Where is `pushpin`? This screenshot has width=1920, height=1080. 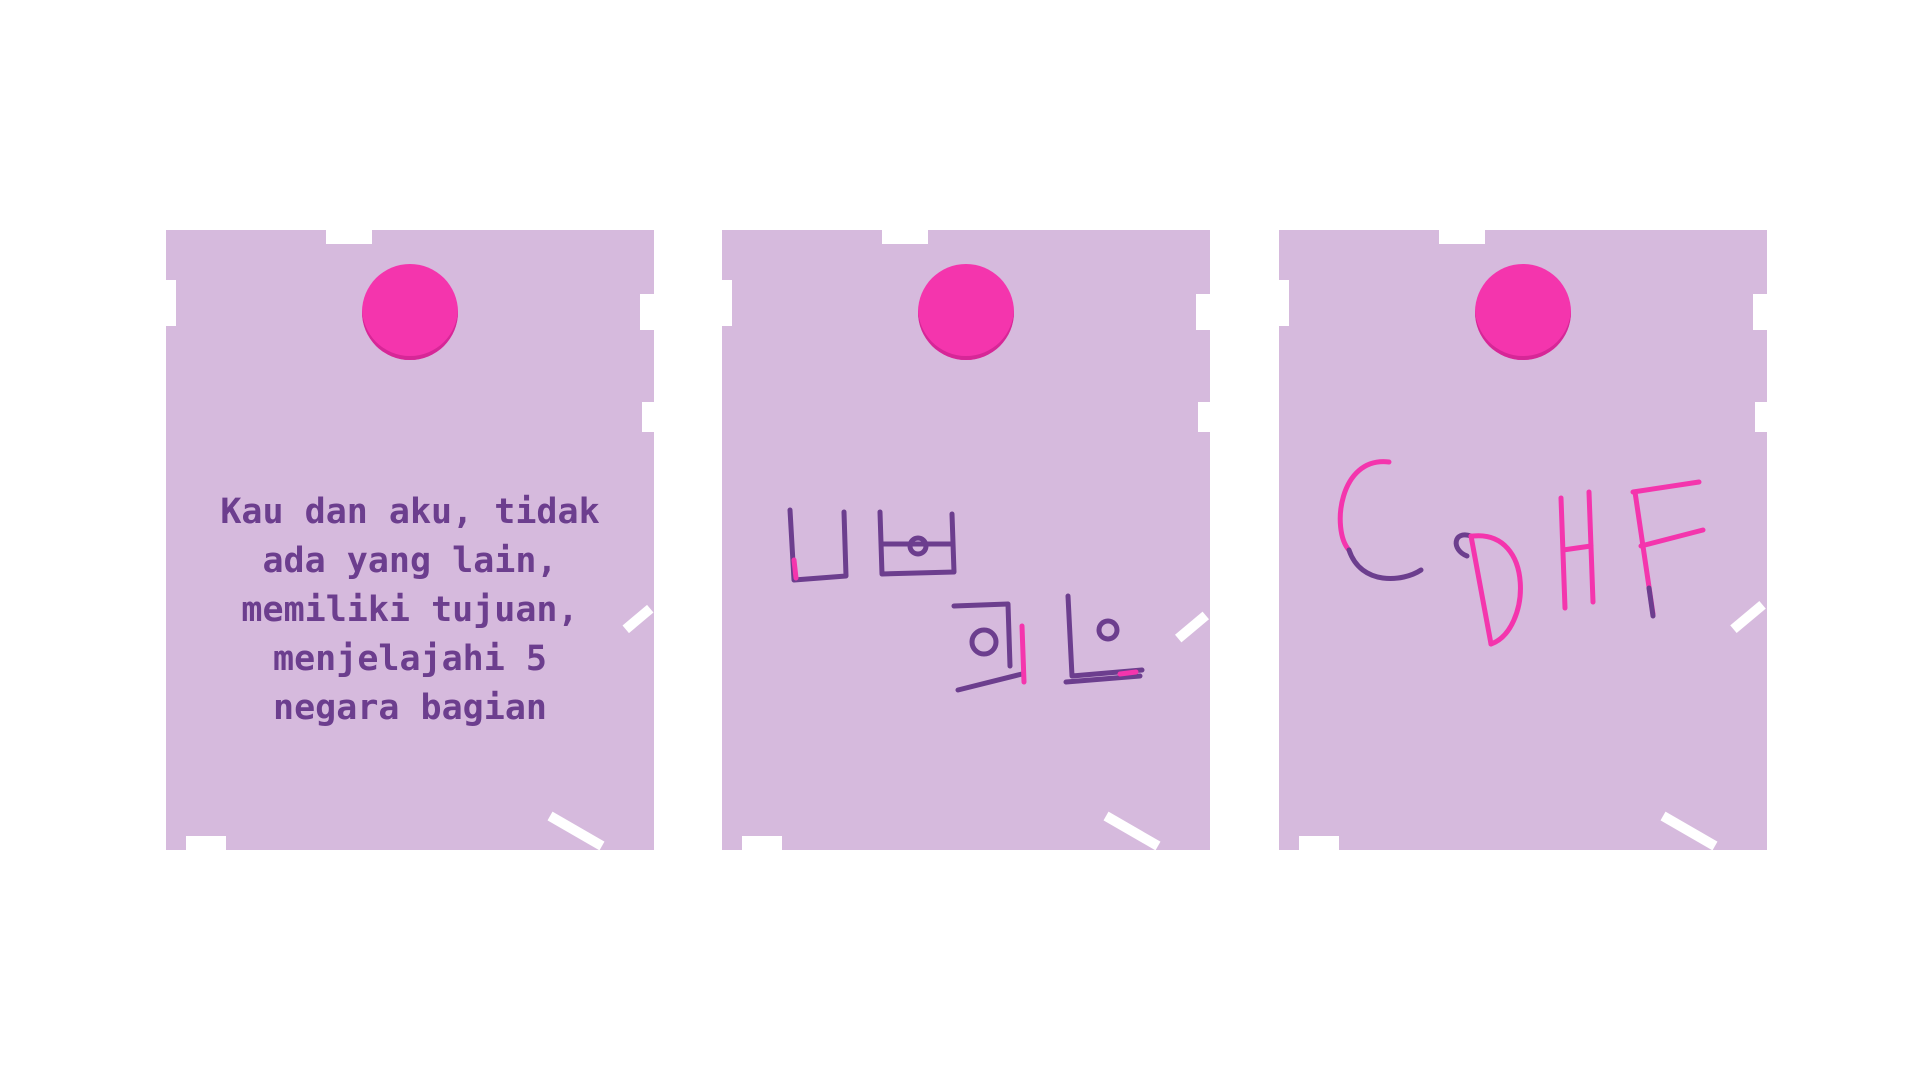 pushpin is located at coordinates (410, 312).